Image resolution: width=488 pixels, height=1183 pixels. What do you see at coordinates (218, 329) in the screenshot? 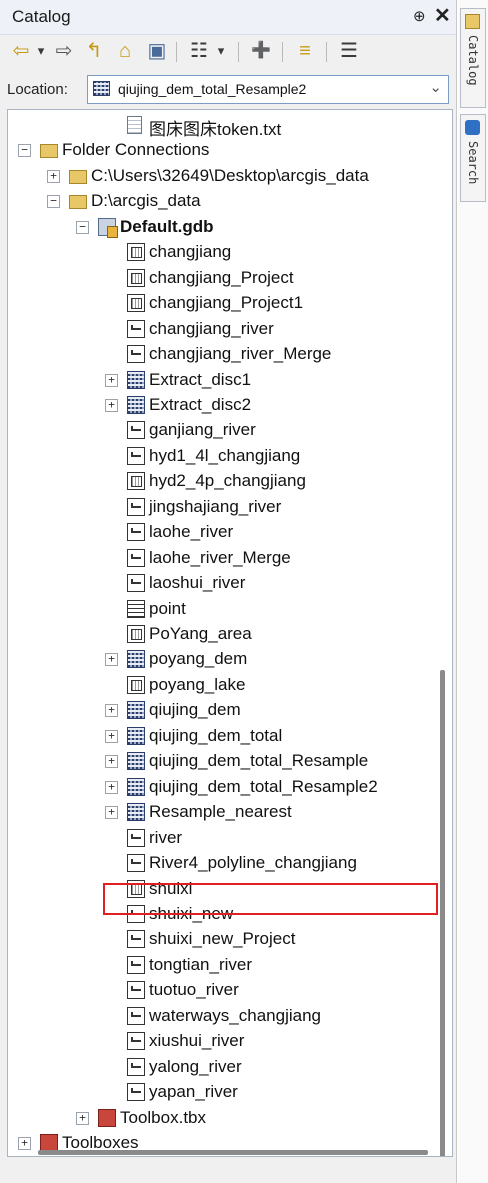
I see `tree-item: changjiang_river` at bounding box center [218, 329].